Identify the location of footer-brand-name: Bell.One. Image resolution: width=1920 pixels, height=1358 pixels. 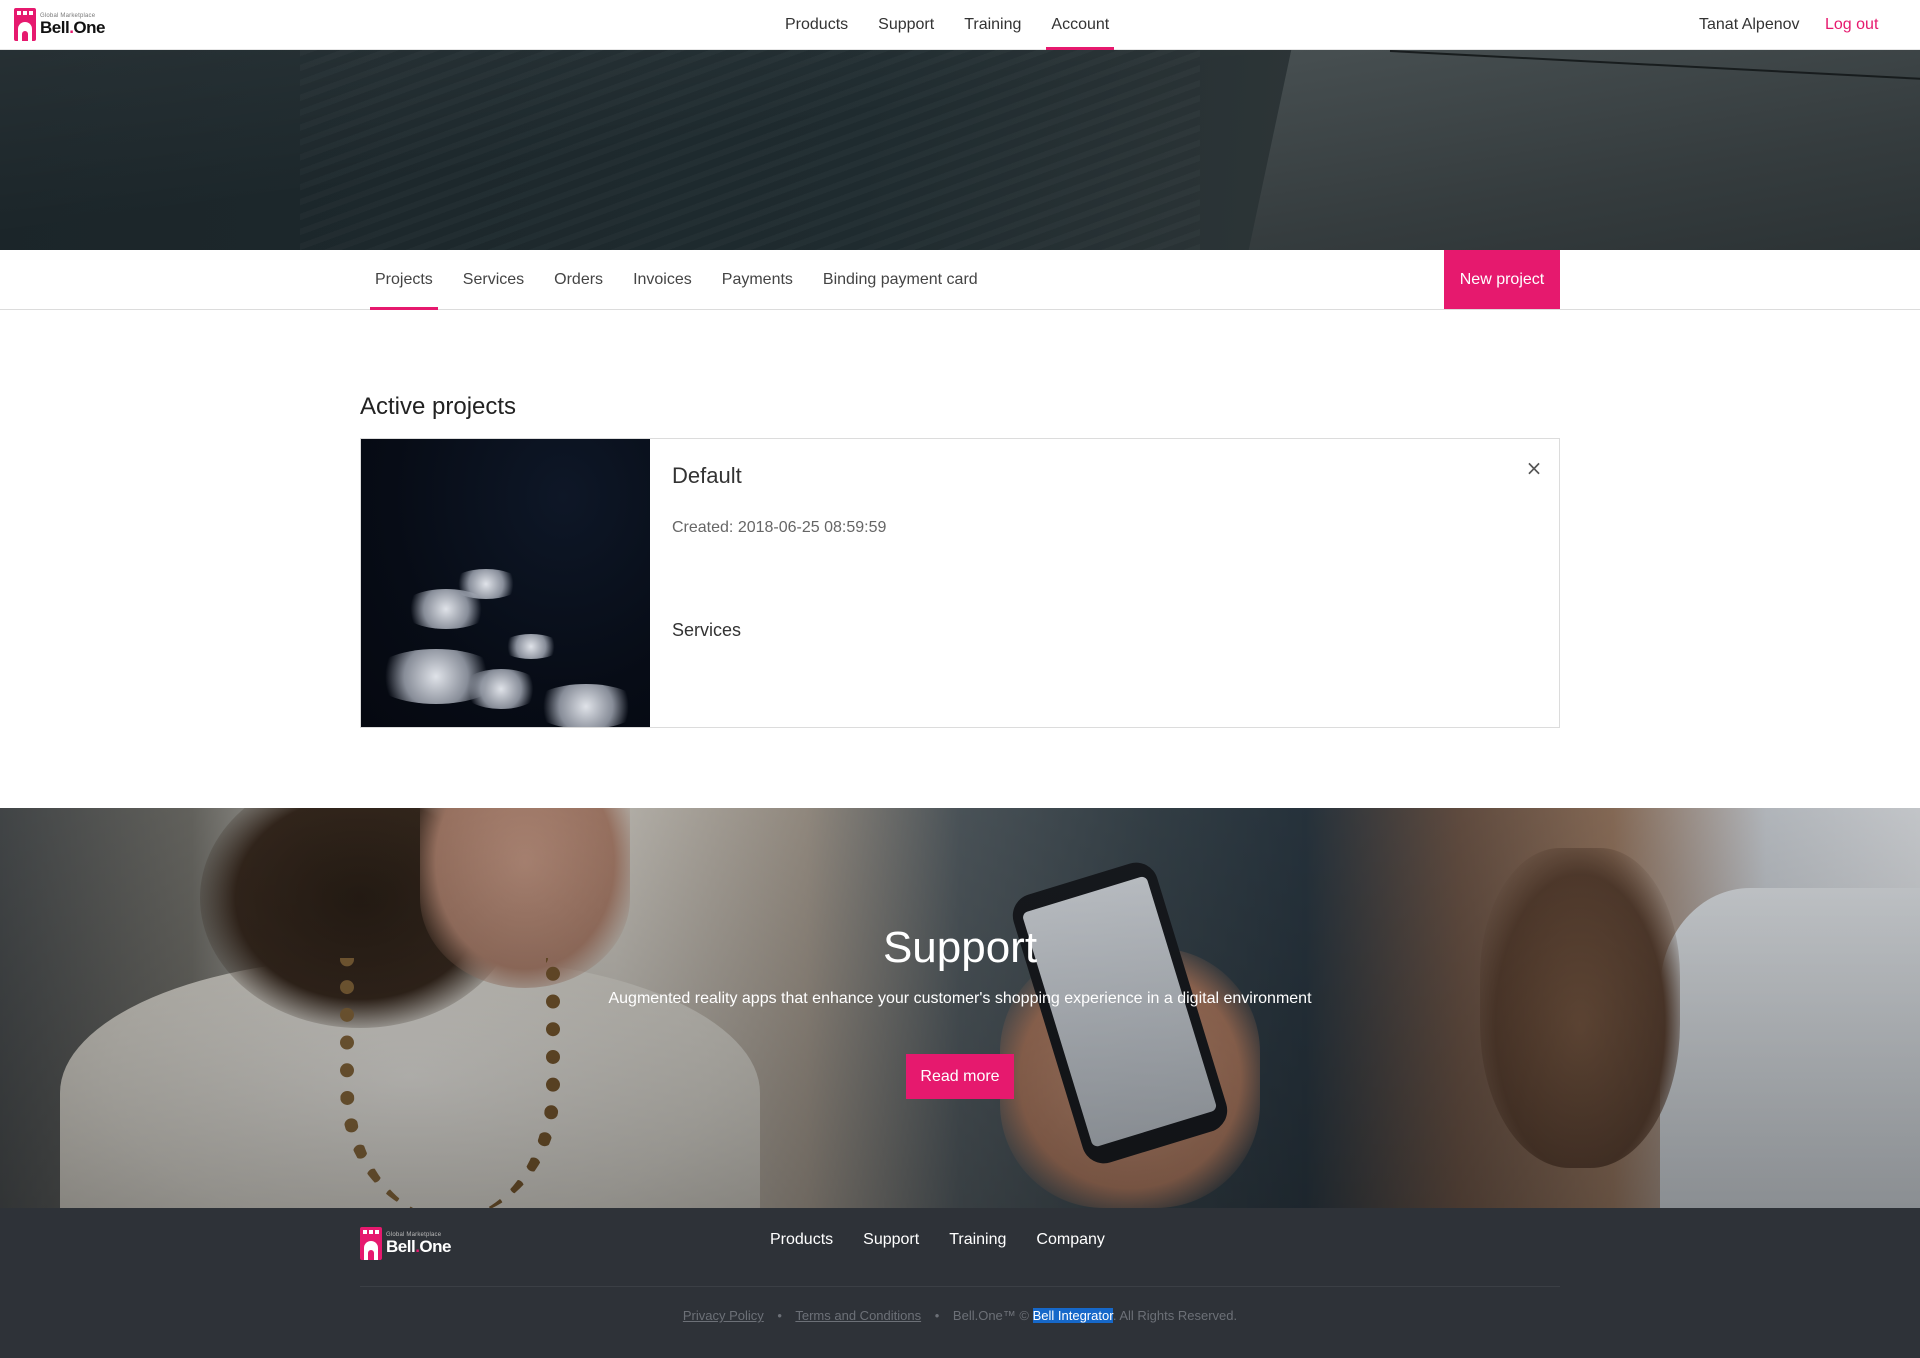
(418, 1246).